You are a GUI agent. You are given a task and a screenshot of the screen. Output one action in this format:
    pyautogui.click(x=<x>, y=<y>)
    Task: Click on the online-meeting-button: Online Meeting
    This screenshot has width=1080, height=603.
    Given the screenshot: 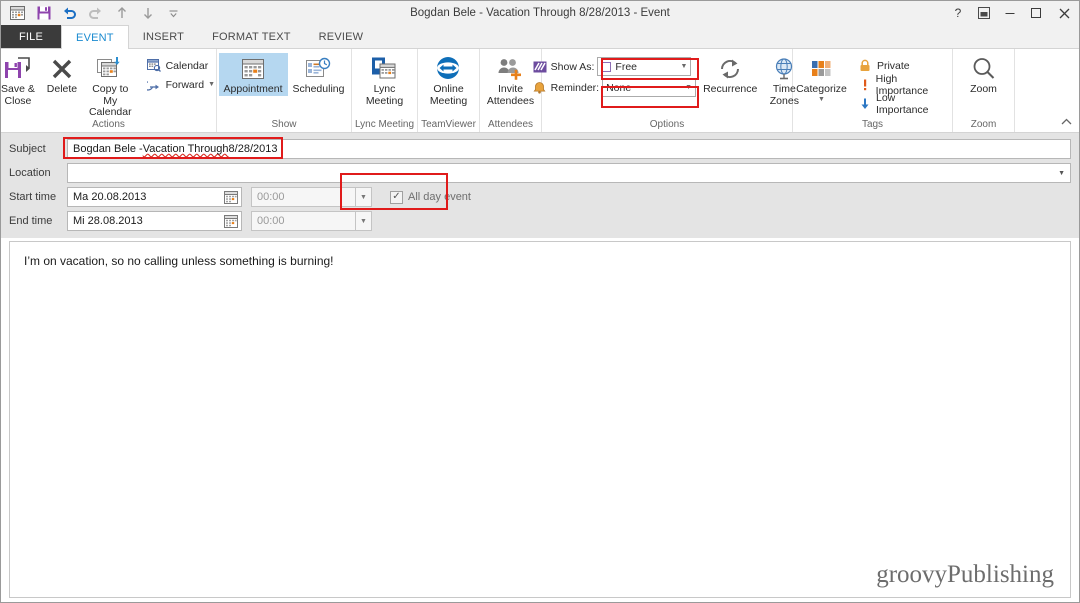 What is the action you would take?
    pyautogui.click(x=448, y=80)
    